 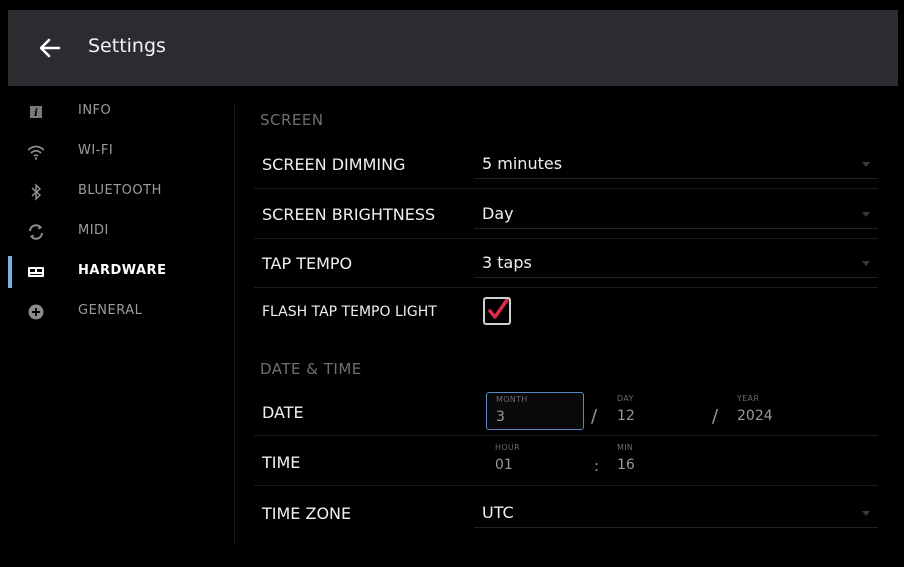 I want to click on screen-brightness-select: Day, so click(x=676, y=215).